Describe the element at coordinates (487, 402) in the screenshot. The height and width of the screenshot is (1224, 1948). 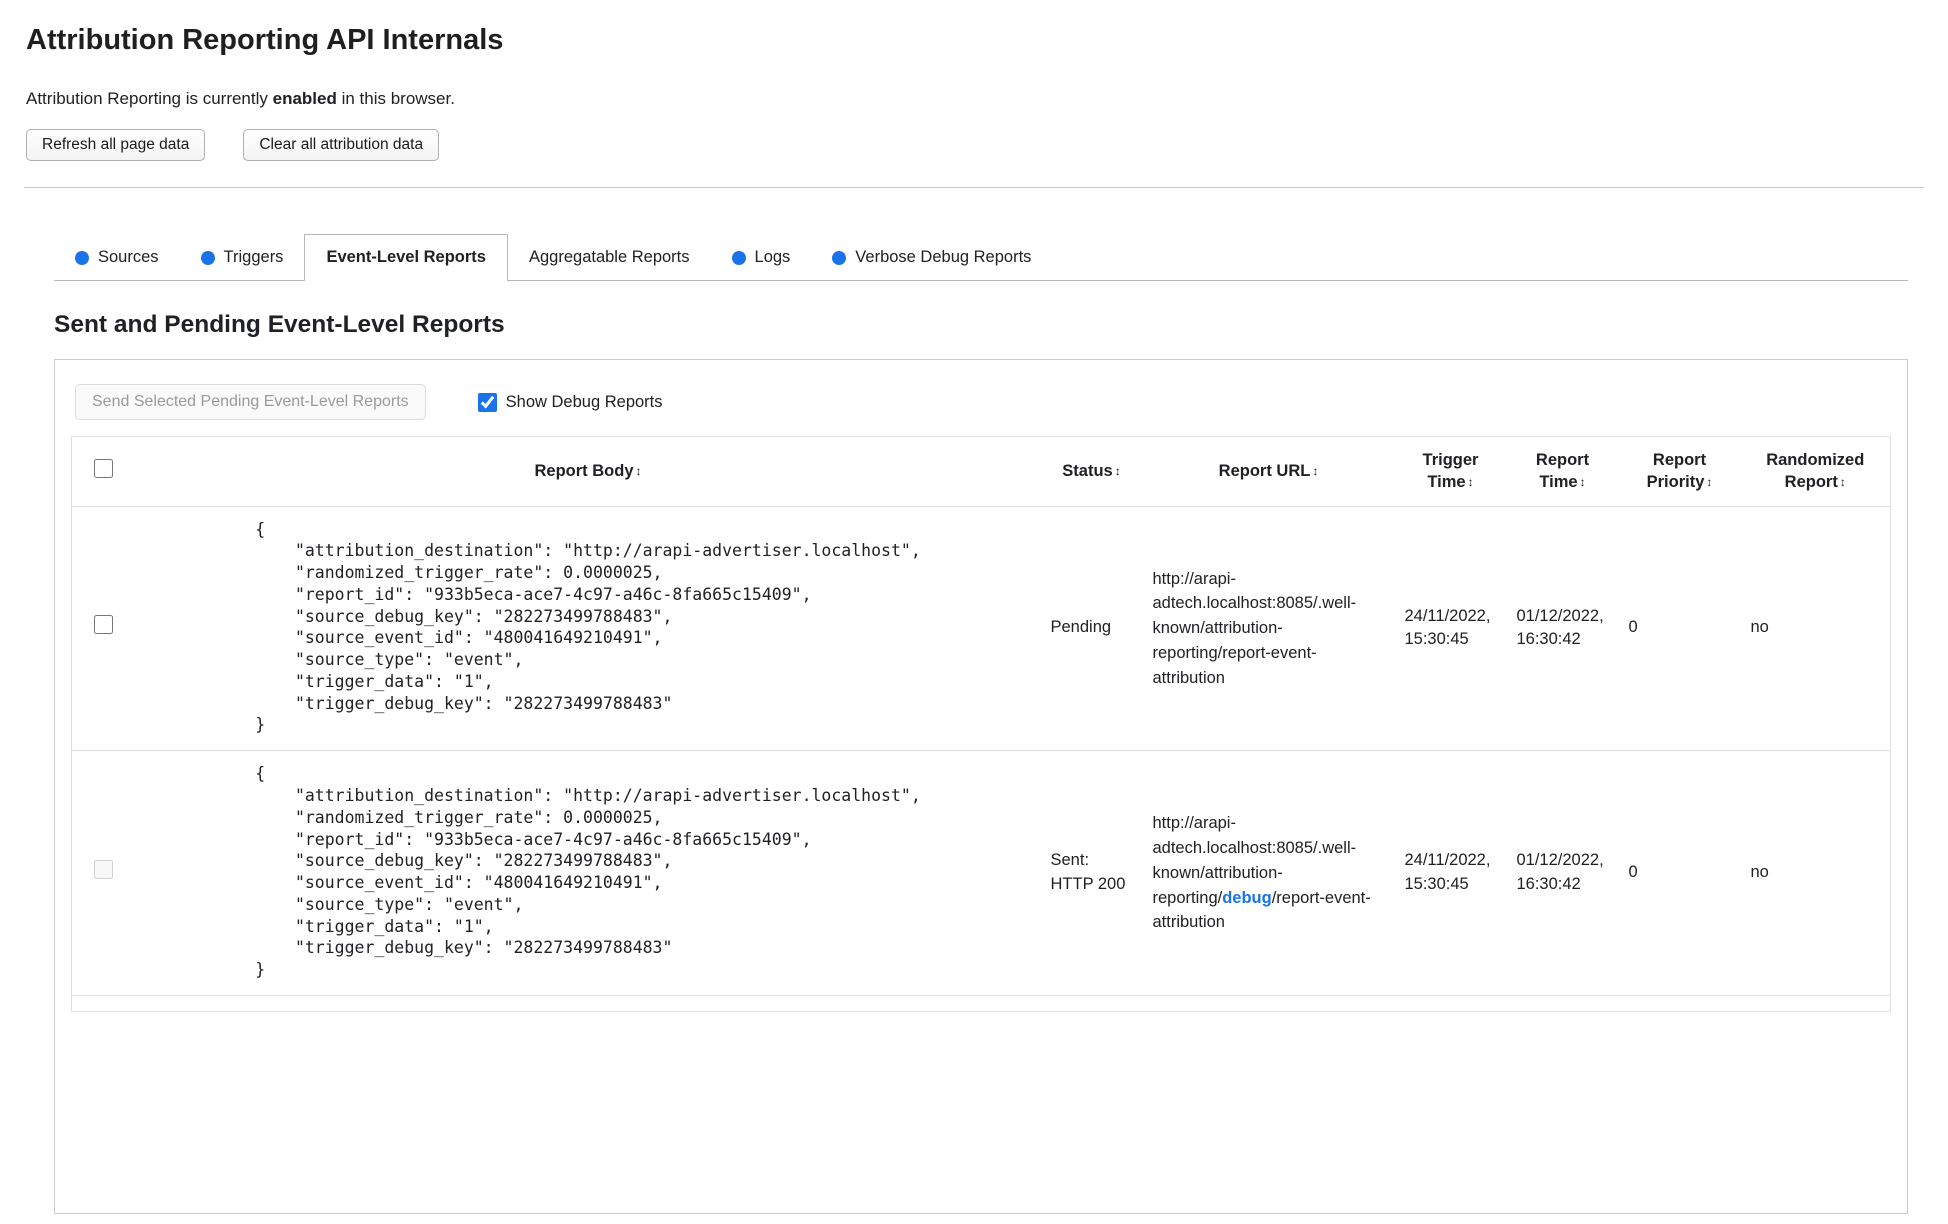
I see `show-debug-checkbox` at that location.